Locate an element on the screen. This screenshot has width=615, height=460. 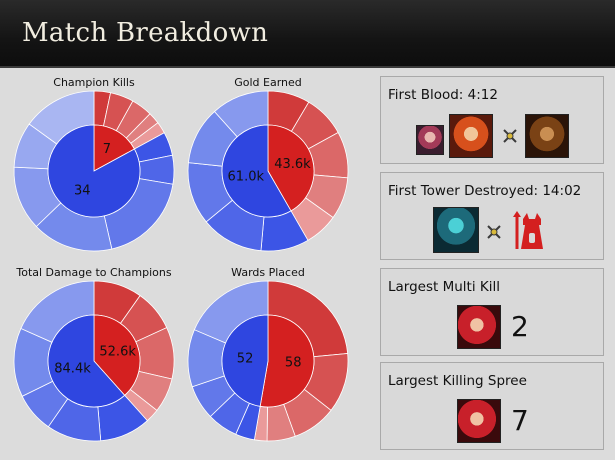
largest-multi-kill-panel: Largest Multi Kill 2 is located at coordinates (492, 312).